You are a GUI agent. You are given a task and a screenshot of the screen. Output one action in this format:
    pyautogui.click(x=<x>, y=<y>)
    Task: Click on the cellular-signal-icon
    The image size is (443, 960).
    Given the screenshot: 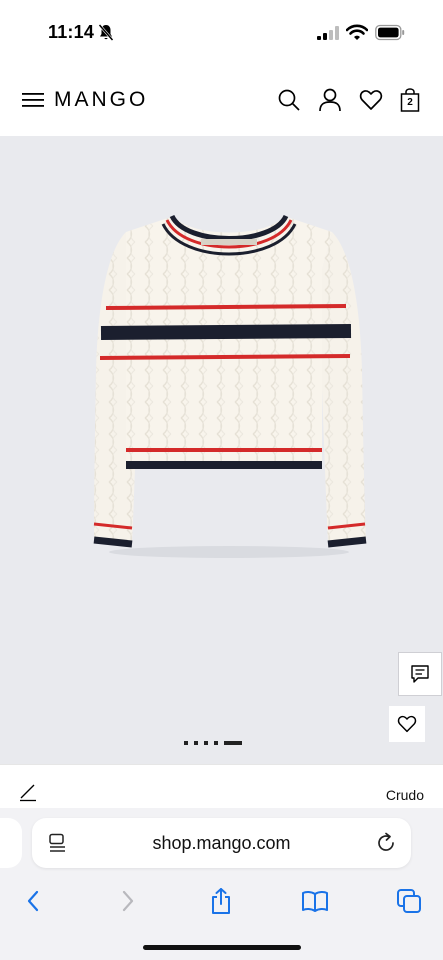 What is the action you would take?
    pyautogui.click(x=328, y=33)
    